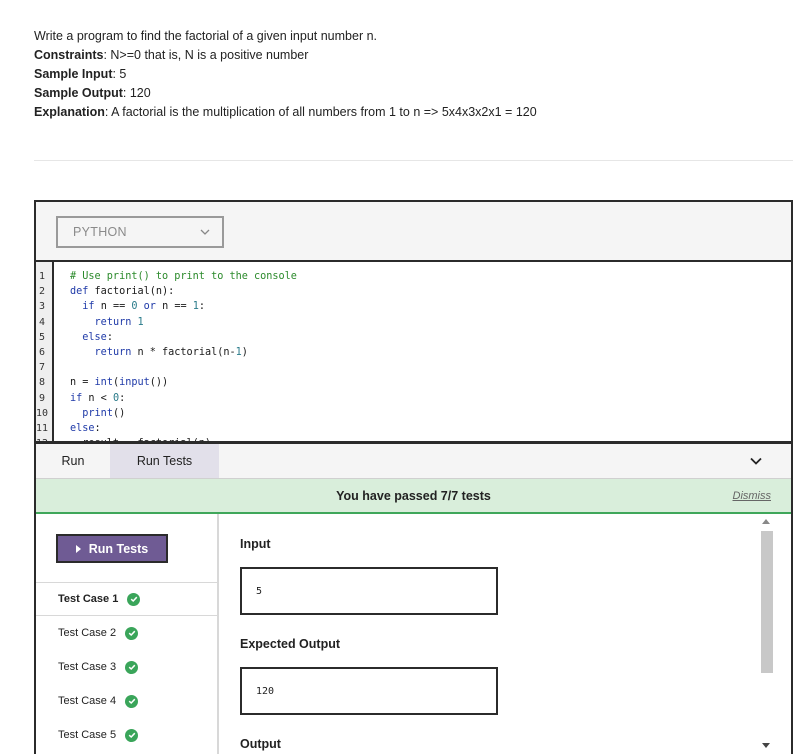 Image resolution: width=807 pixels, height=754 pixels. Describe the element at coordinates (42, 352) in the screenshot. I see `line-number: 6` at that location.